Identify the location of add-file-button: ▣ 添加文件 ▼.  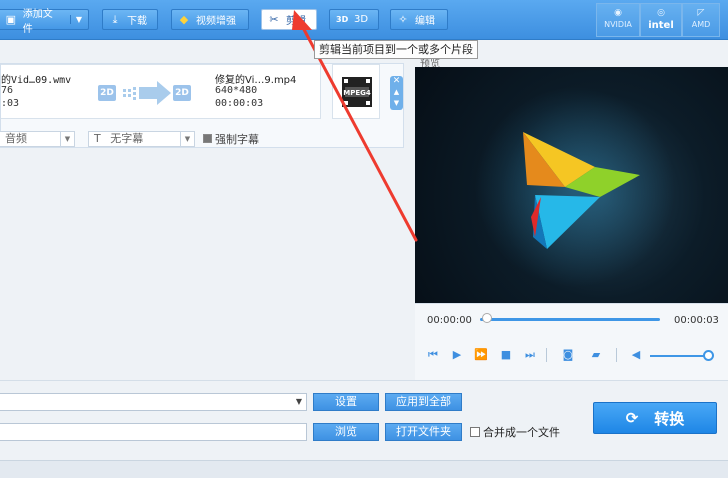
(44, 22).